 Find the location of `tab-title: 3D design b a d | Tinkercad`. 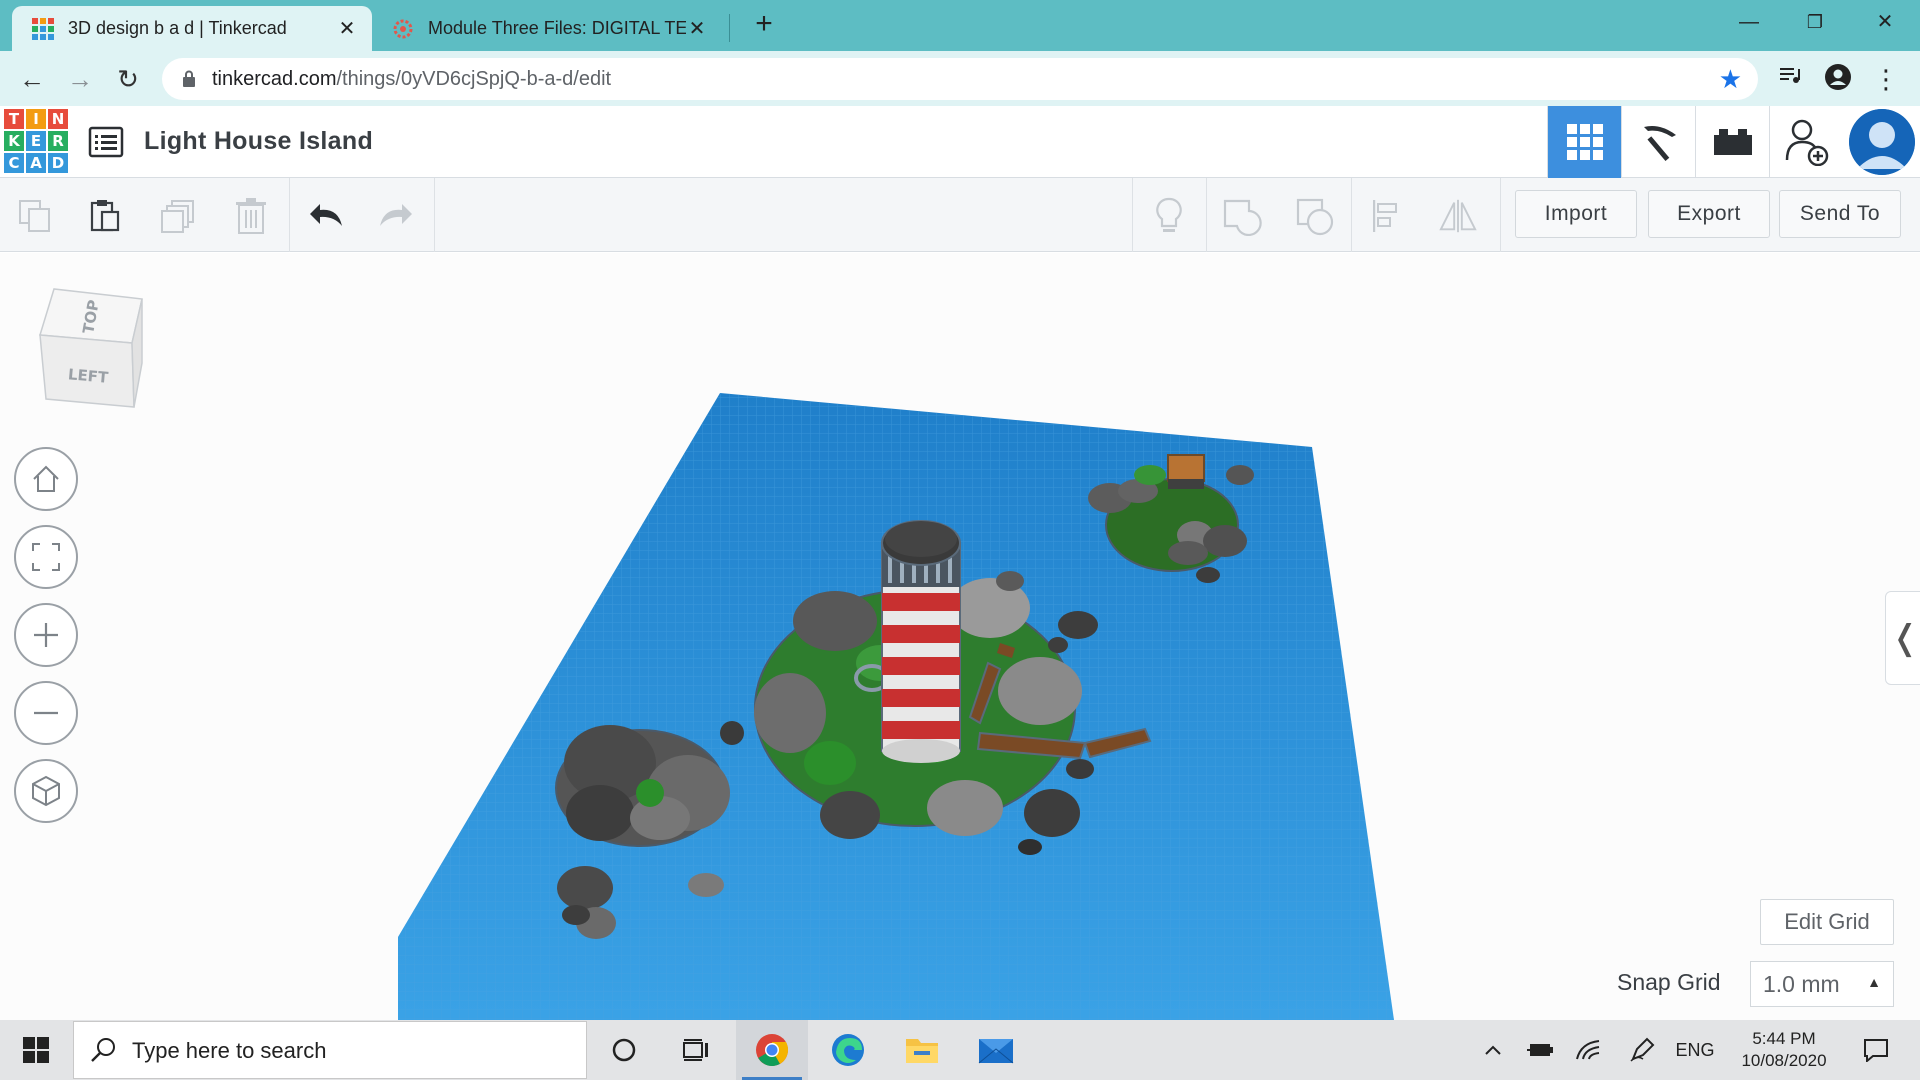

tab-title: 3D design b a d | Tinkercad is located at coordinates (177, 28).